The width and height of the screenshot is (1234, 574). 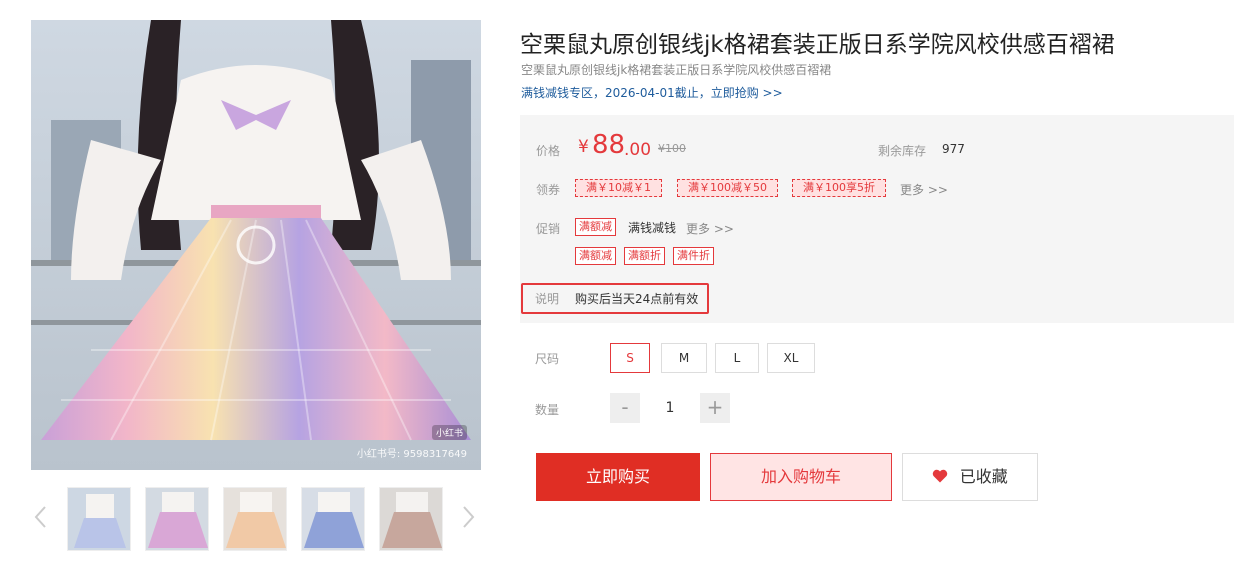 I want to click on coupon-3: 满￥100享5折, so click(x=839, y=188).